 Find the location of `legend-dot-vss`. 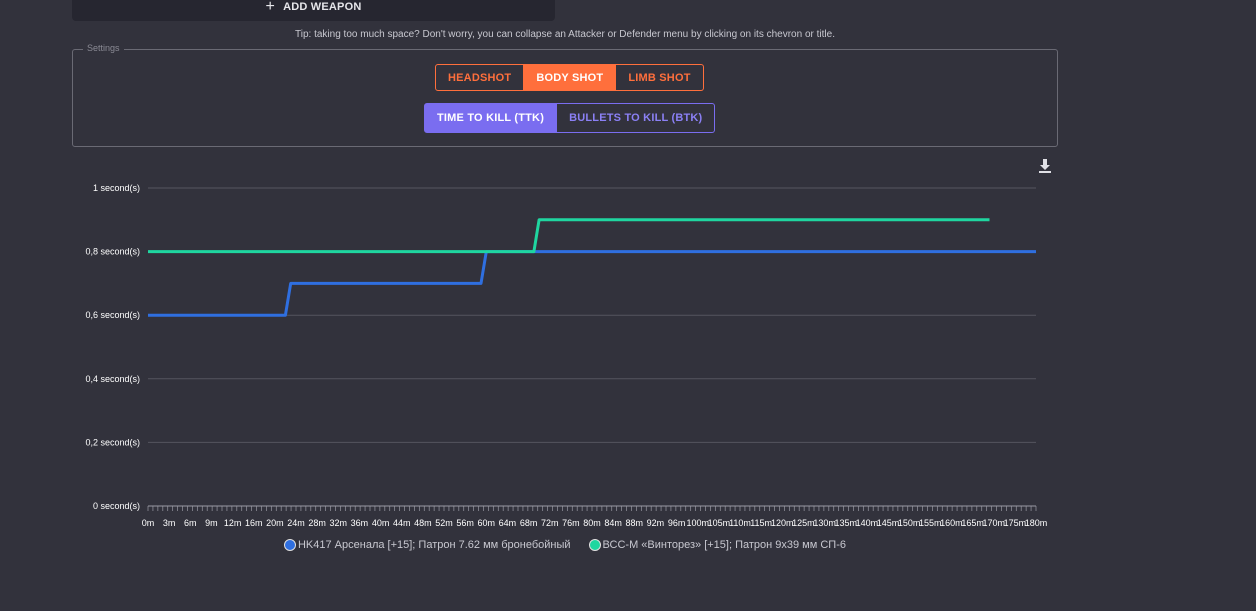

legend-dot-vss is located at coordinates (594, 545).